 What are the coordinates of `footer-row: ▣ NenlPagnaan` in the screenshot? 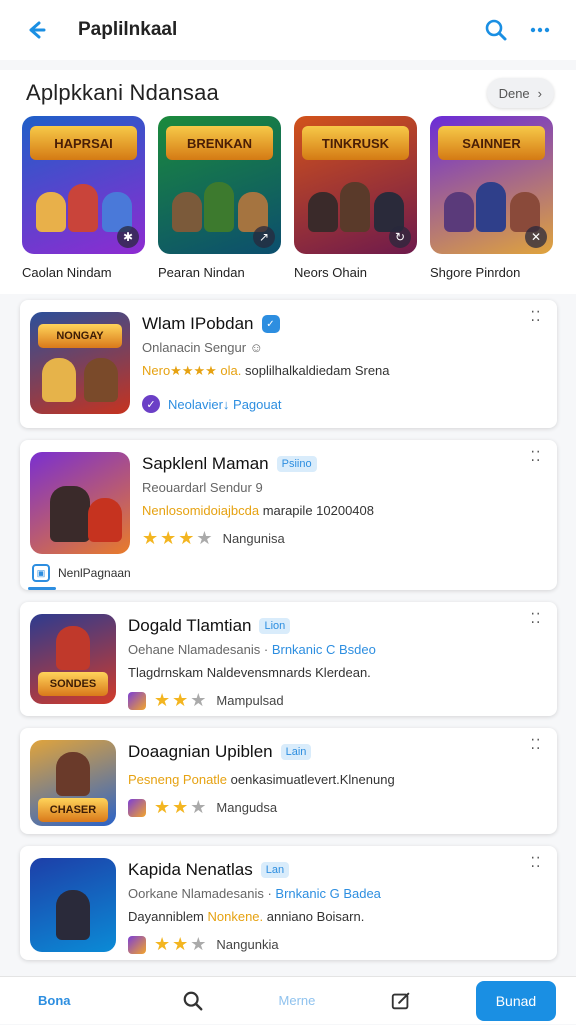 It's located at (81, 573).